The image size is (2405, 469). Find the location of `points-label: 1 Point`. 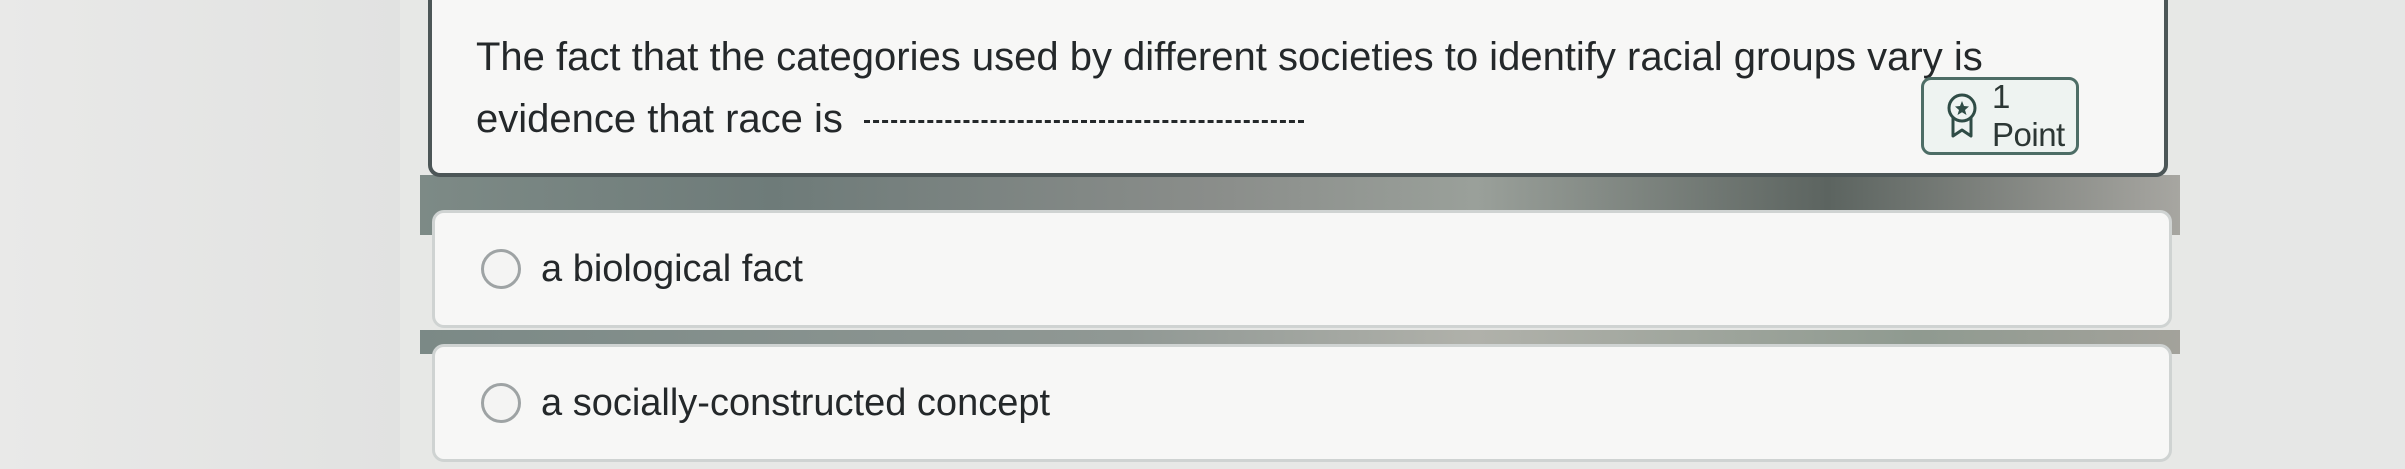

points-label: 1 Point is located at coordinates (2028, 115).